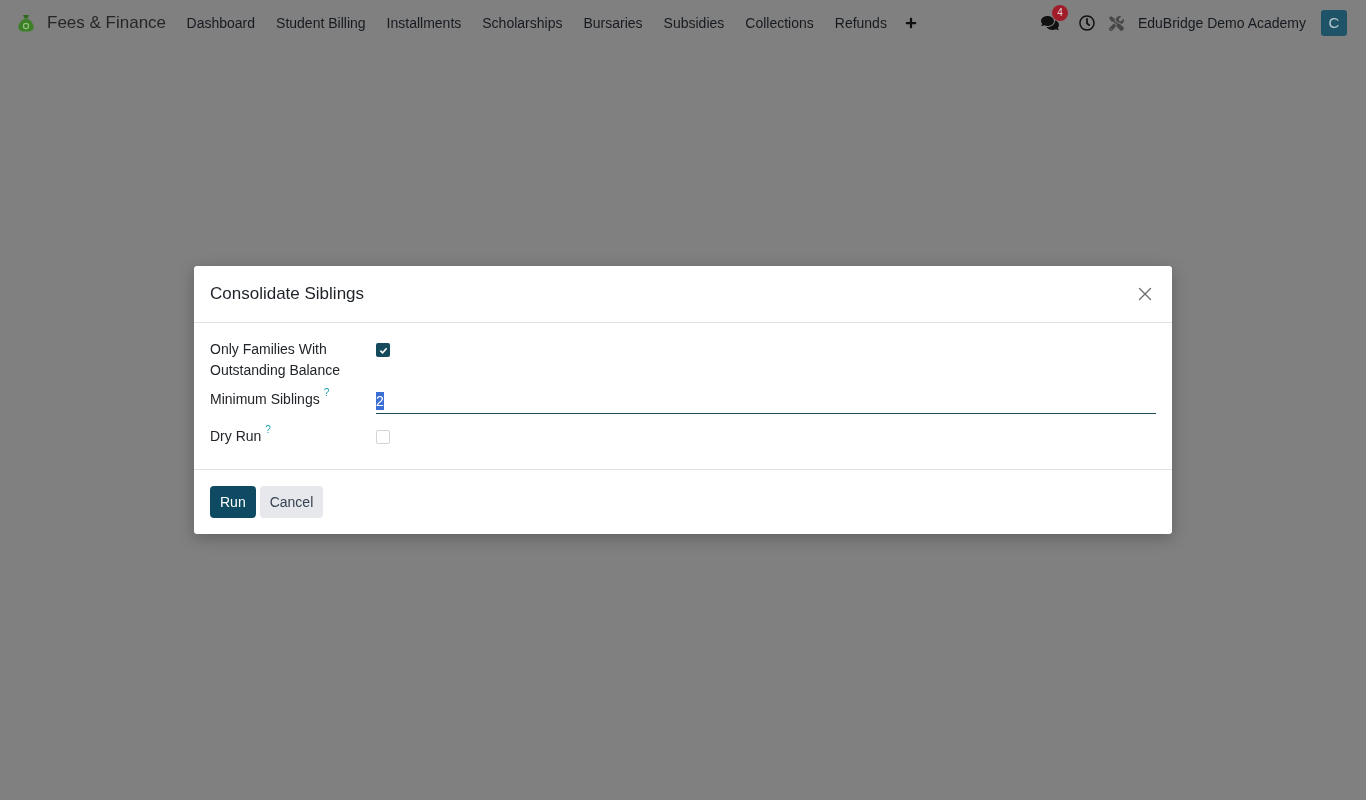 Image resolution: width=1366 pixels, height=800 pixels. What do you see at coordinates (233, 502) in the screenshot?
I see `run-button: Run` at bounding box center [233, 502].